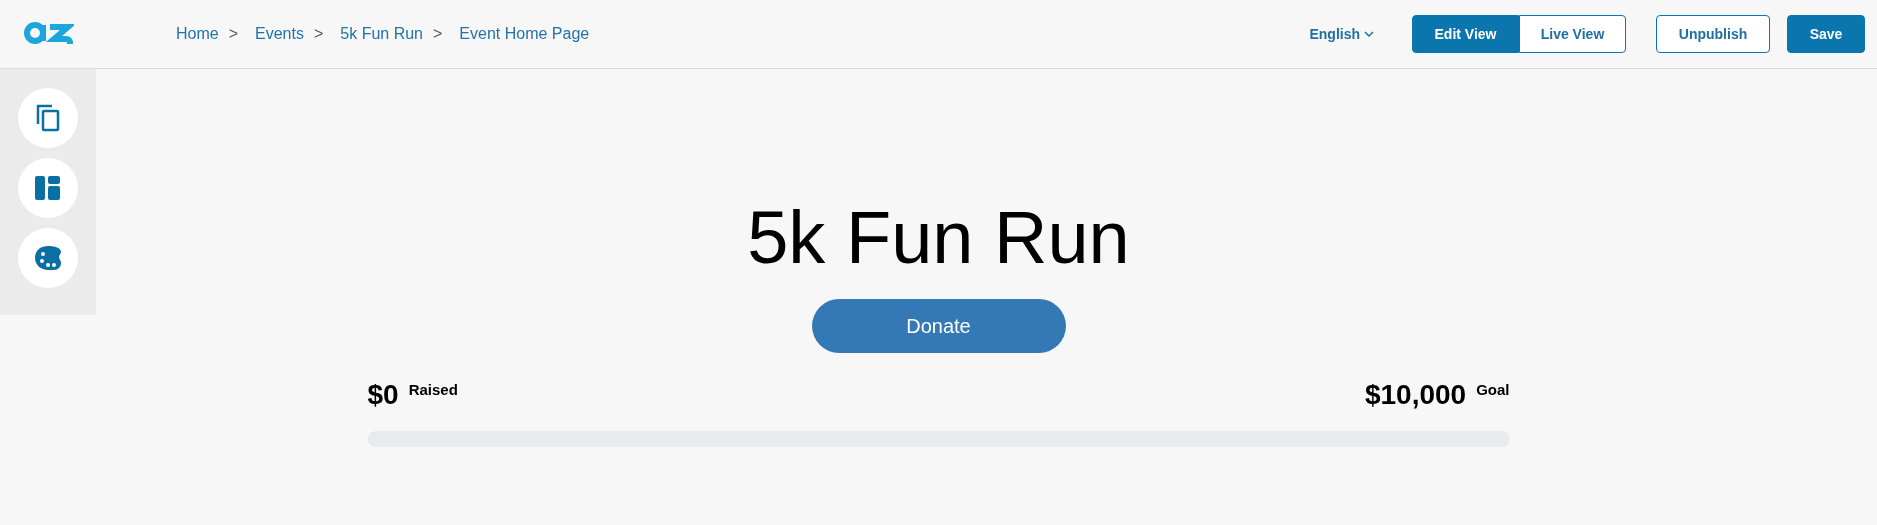  What do you see at coordinates (1493, 390) in the screenshot?
I see `goal-label: Goal` at bounding box center [1493, 390].